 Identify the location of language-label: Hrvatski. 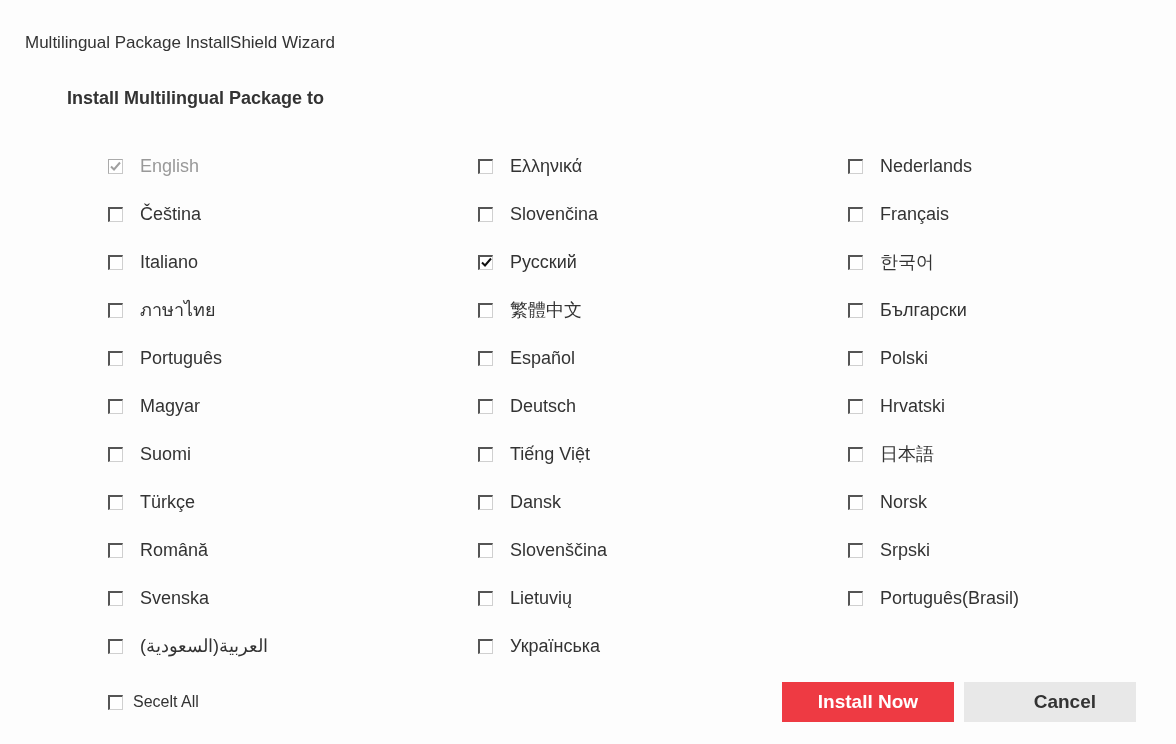
(912, 406).